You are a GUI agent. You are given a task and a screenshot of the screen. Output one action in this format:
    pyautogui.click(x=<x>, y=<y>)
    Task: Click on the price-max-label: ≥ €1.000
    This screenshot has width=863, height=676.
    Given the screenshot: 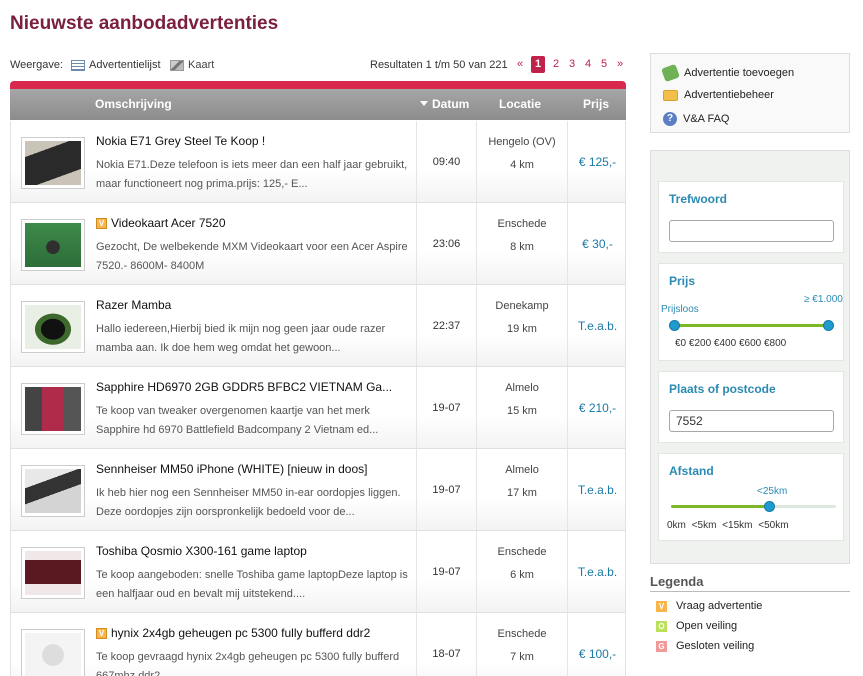 What is the action you would take?
    pyautogui.click(x=823, y=299)
    